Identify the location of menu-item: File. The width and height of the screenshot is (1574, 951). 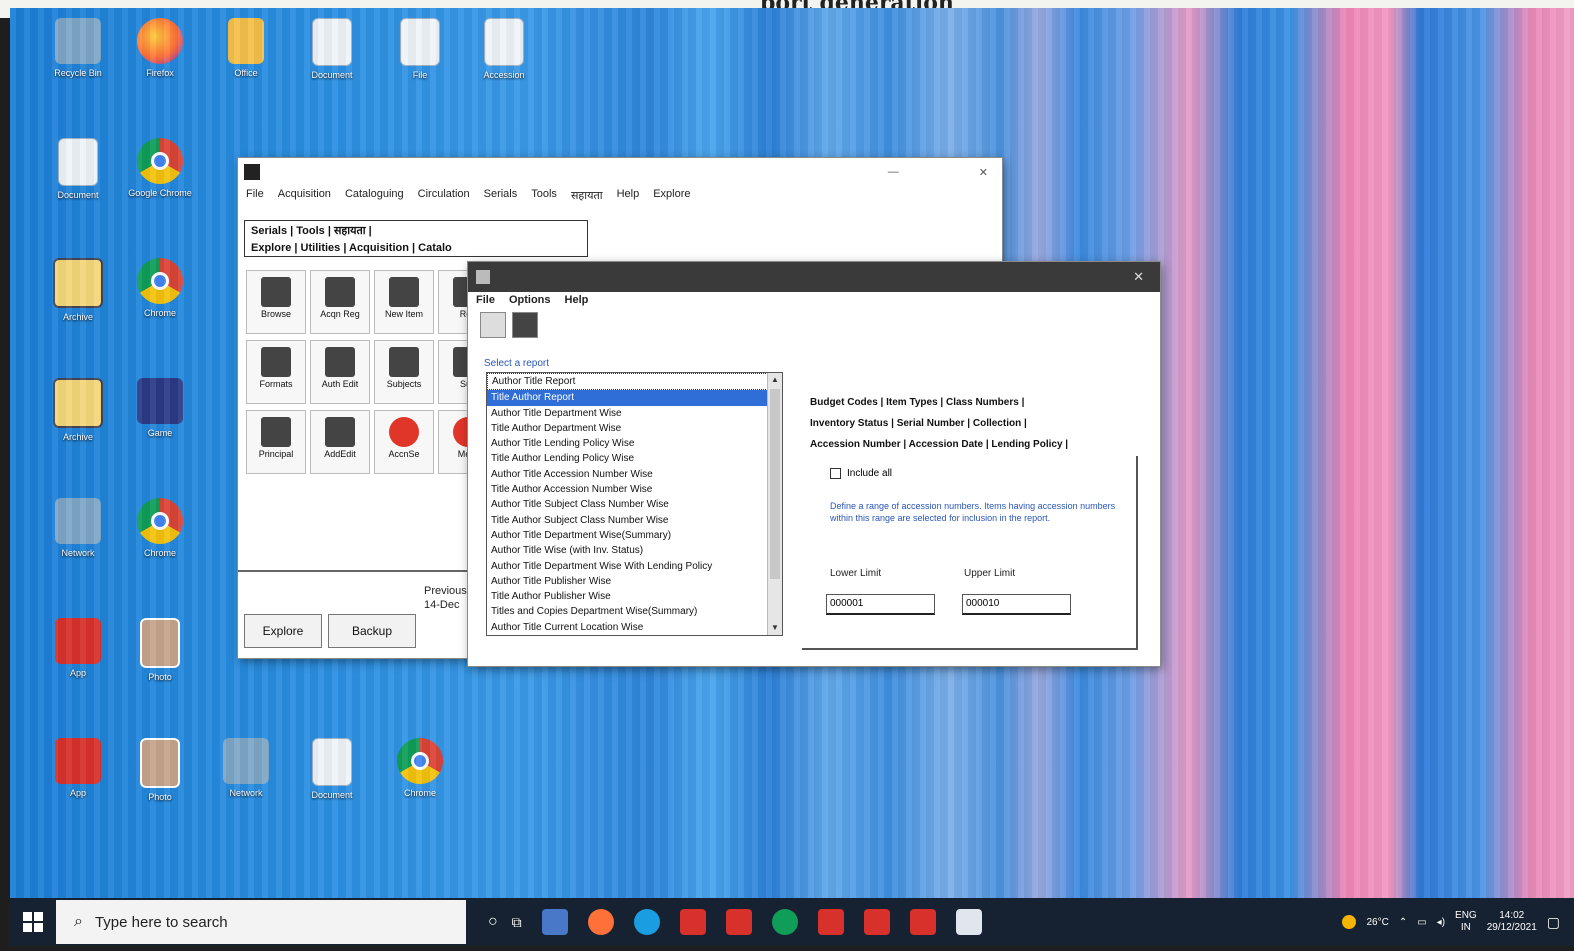
(255, 195).